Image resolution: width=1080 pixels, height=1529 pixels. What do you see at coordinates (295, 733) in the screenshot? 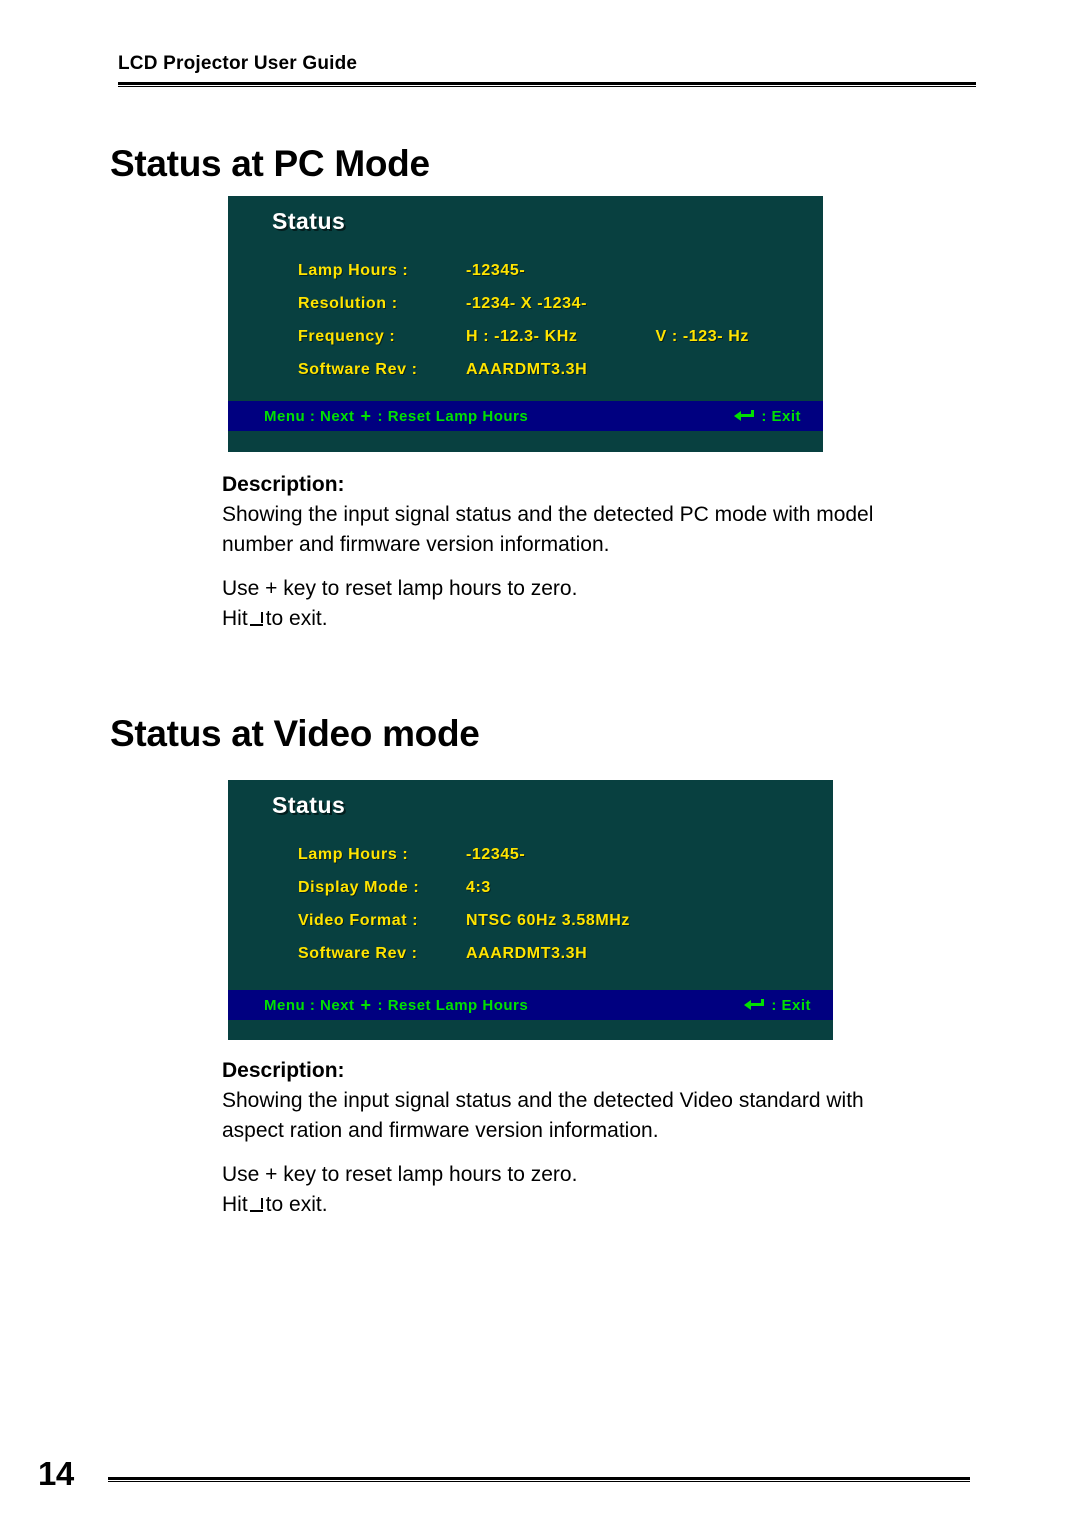
I see `section-heading-video-mode: Status at Video mode` at bounding box center [295, 733].